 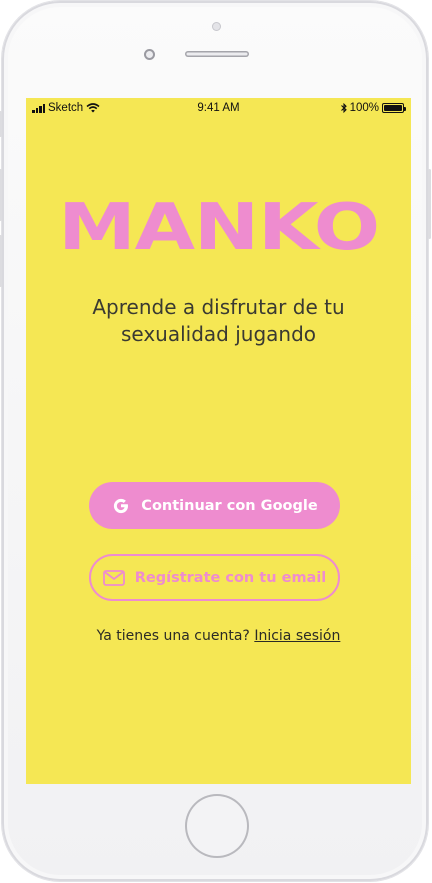 What do you see at coordinates (216, 26) in the screenshot?
I see `proximity-sensor` at bounding box center [216, 26].